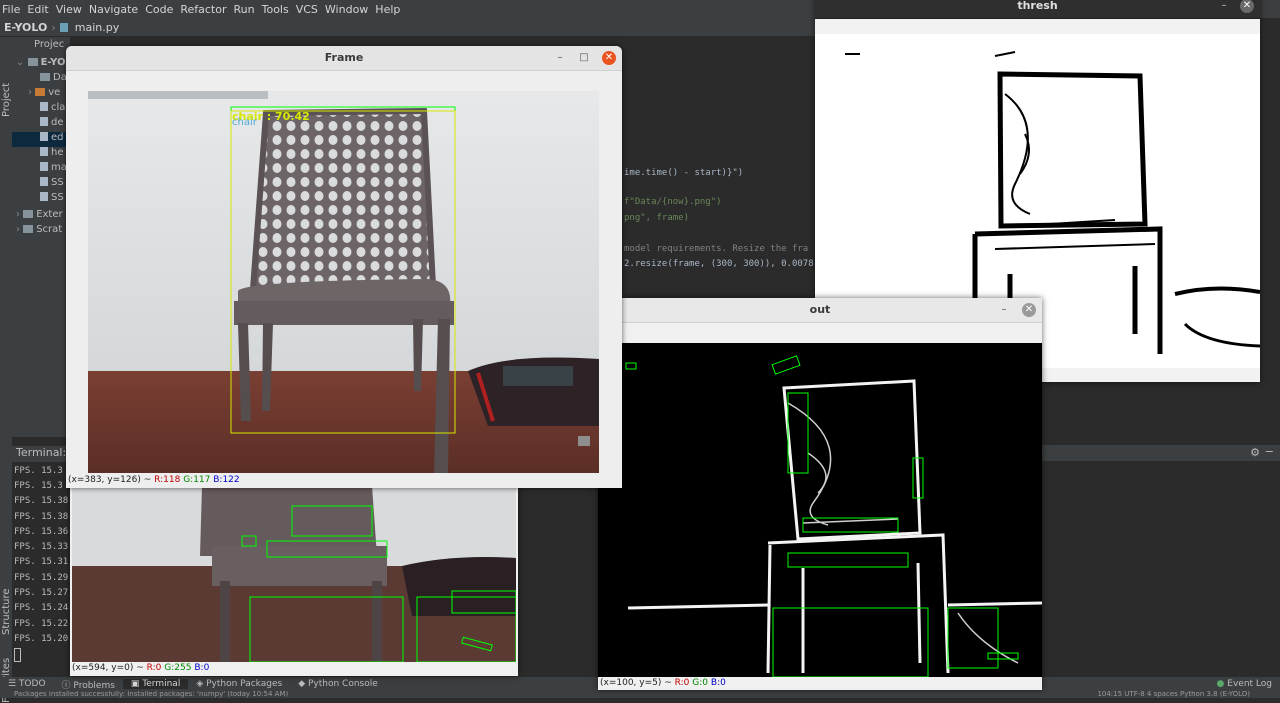 This screenshot has width=1280, height=703. I want to click on terminal-line: FPS. 15.29, so click(41, 578).